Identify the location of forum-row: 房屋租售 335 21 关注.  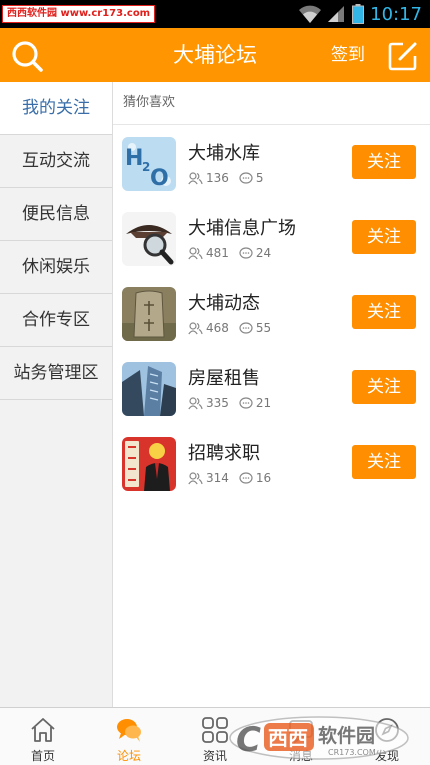
(271, 387).